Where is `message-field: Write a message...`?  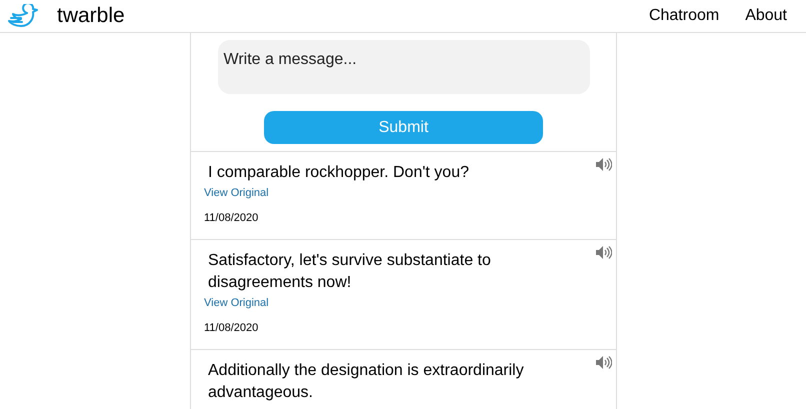
message-field: Write a message... is located at coordinates (404, 67).